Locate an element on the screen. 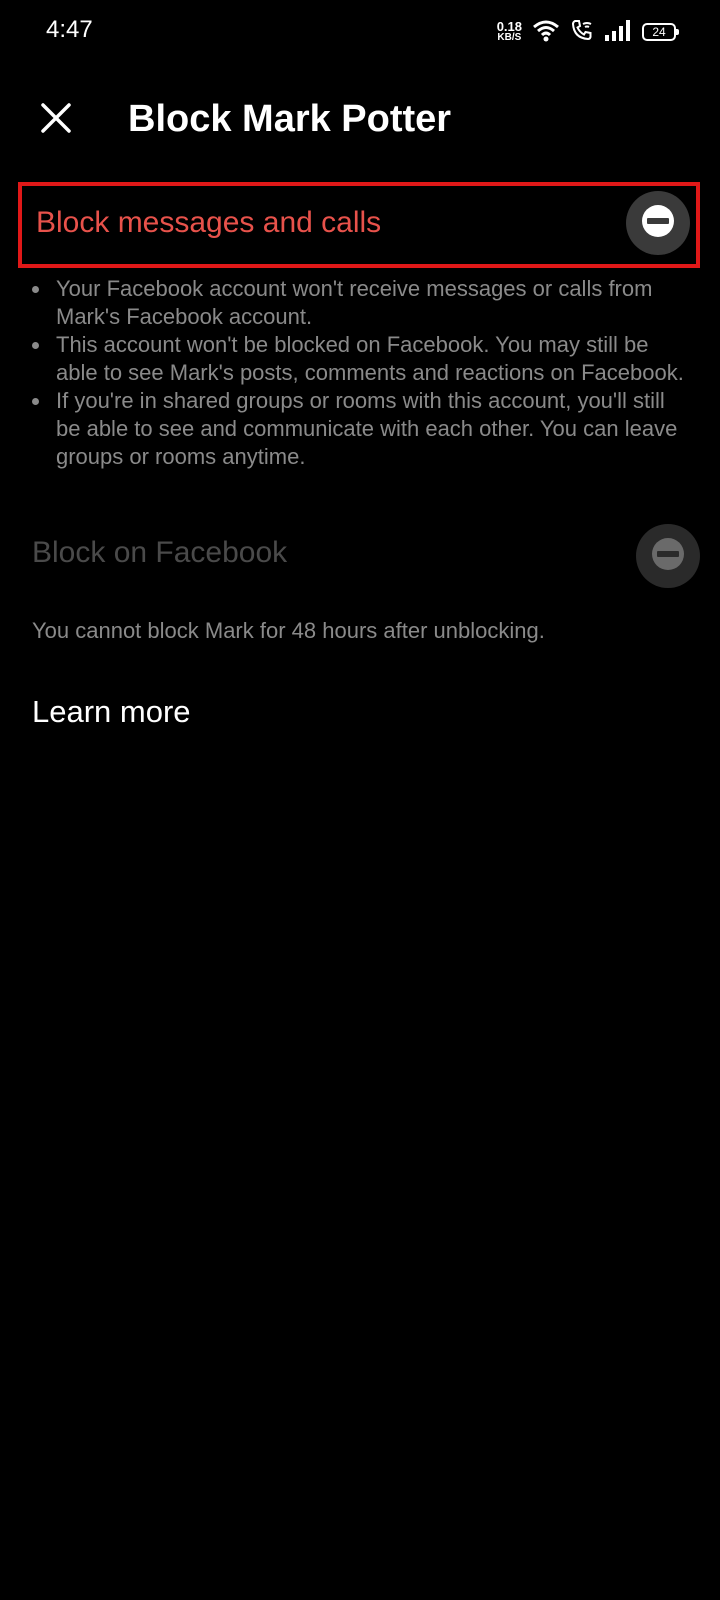 The width and height of the screenshot is (720, 1600). block-facebook-toggle is located at coordinates (668, 556).